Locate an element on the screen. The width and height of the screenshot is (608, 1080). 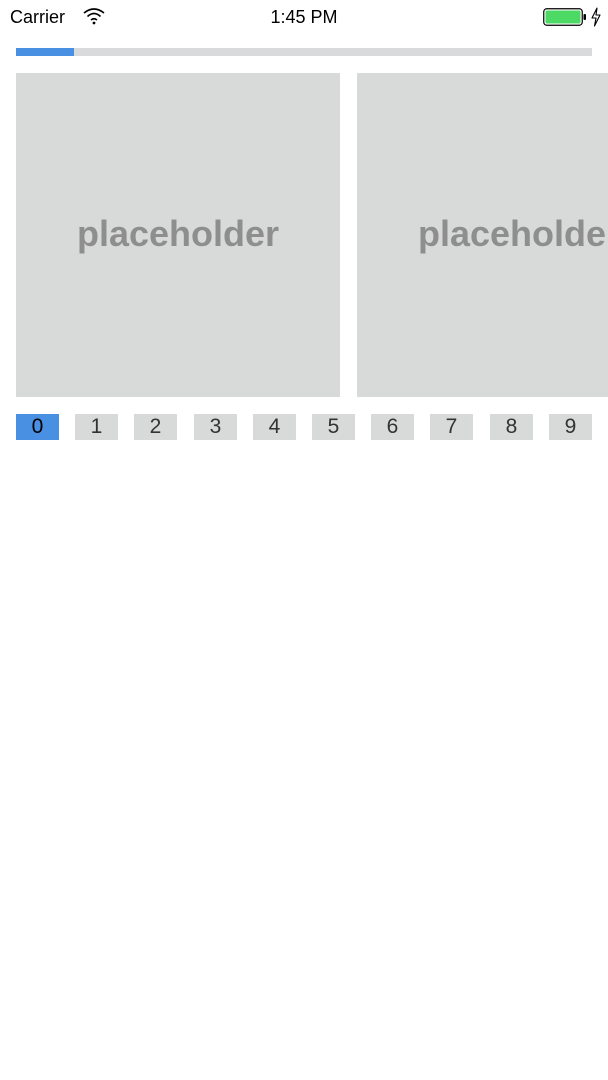
progress-fill is located at coordinates (45, 52).